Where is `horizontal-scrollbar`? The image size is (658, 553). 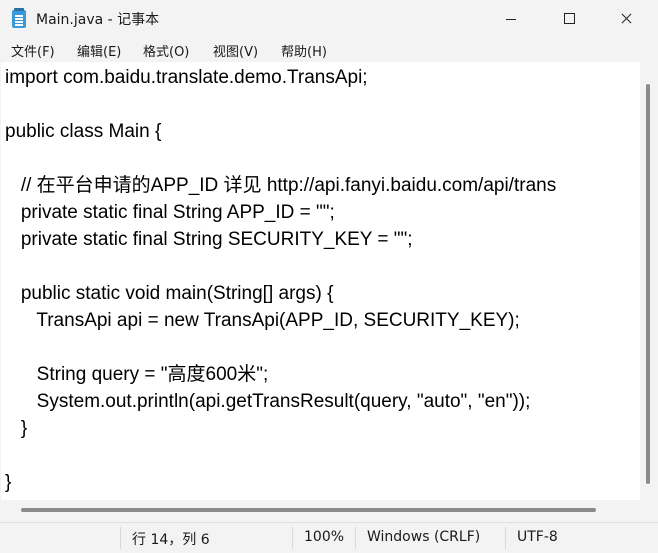 horizontal-scrollbar is located at coordinates (320, 510).